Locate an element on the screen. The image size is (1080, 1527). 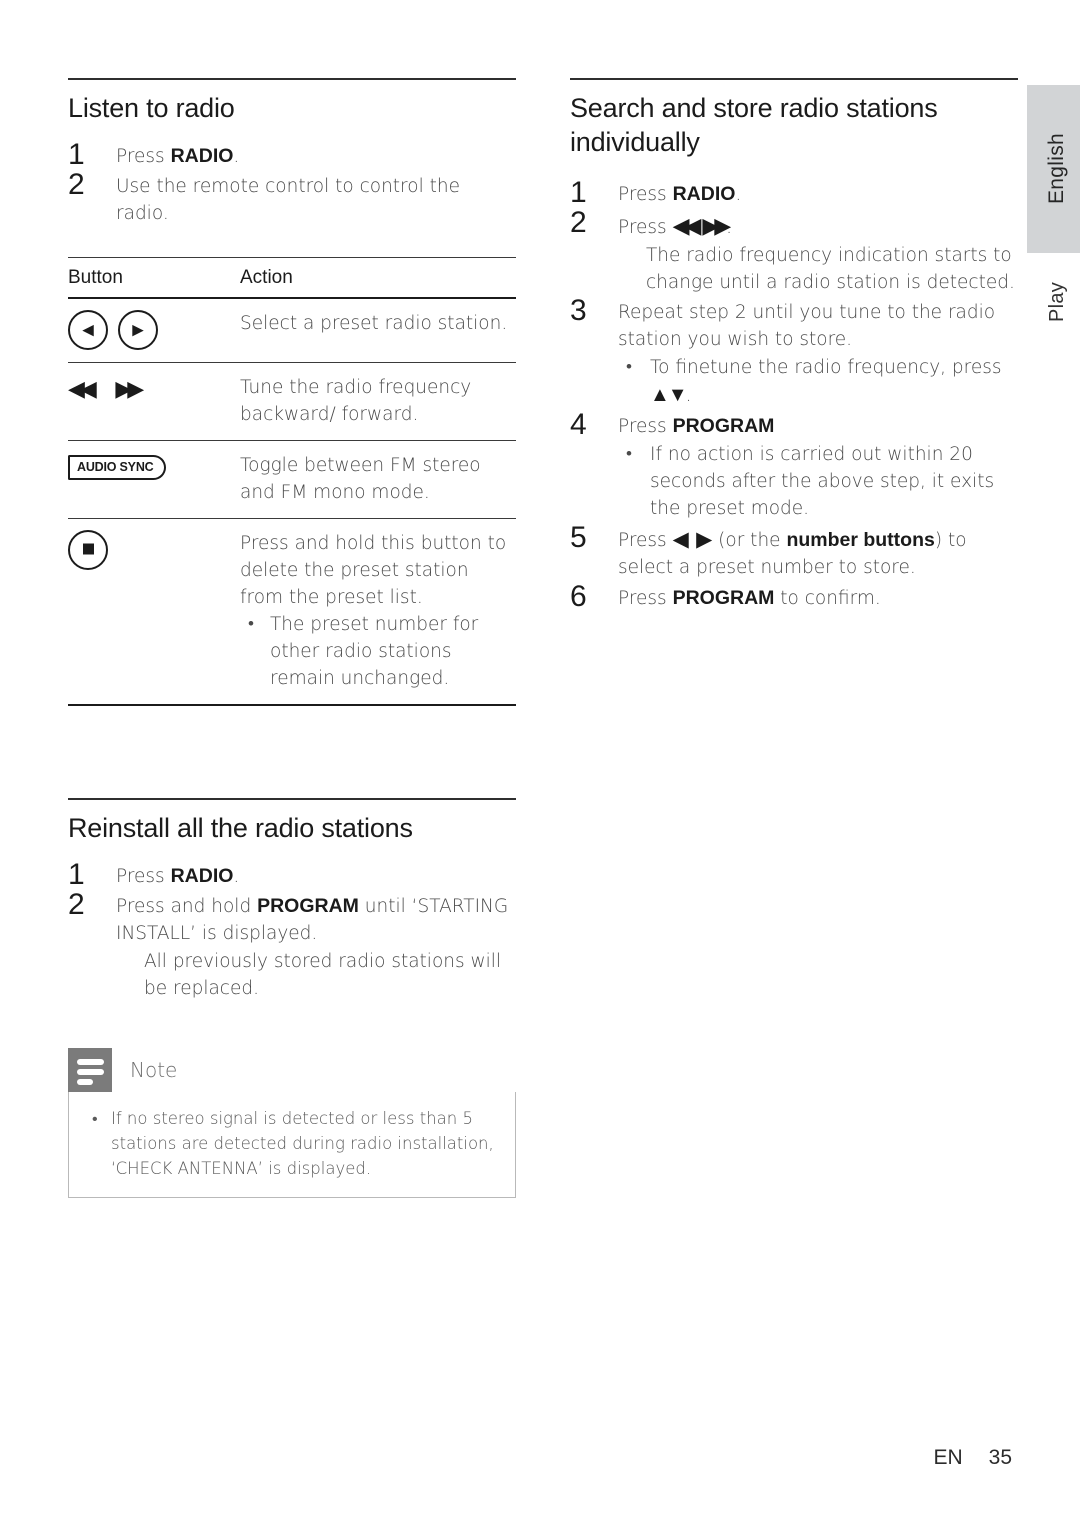
step-text-mid: (or the is located at coordinates (749, 540).